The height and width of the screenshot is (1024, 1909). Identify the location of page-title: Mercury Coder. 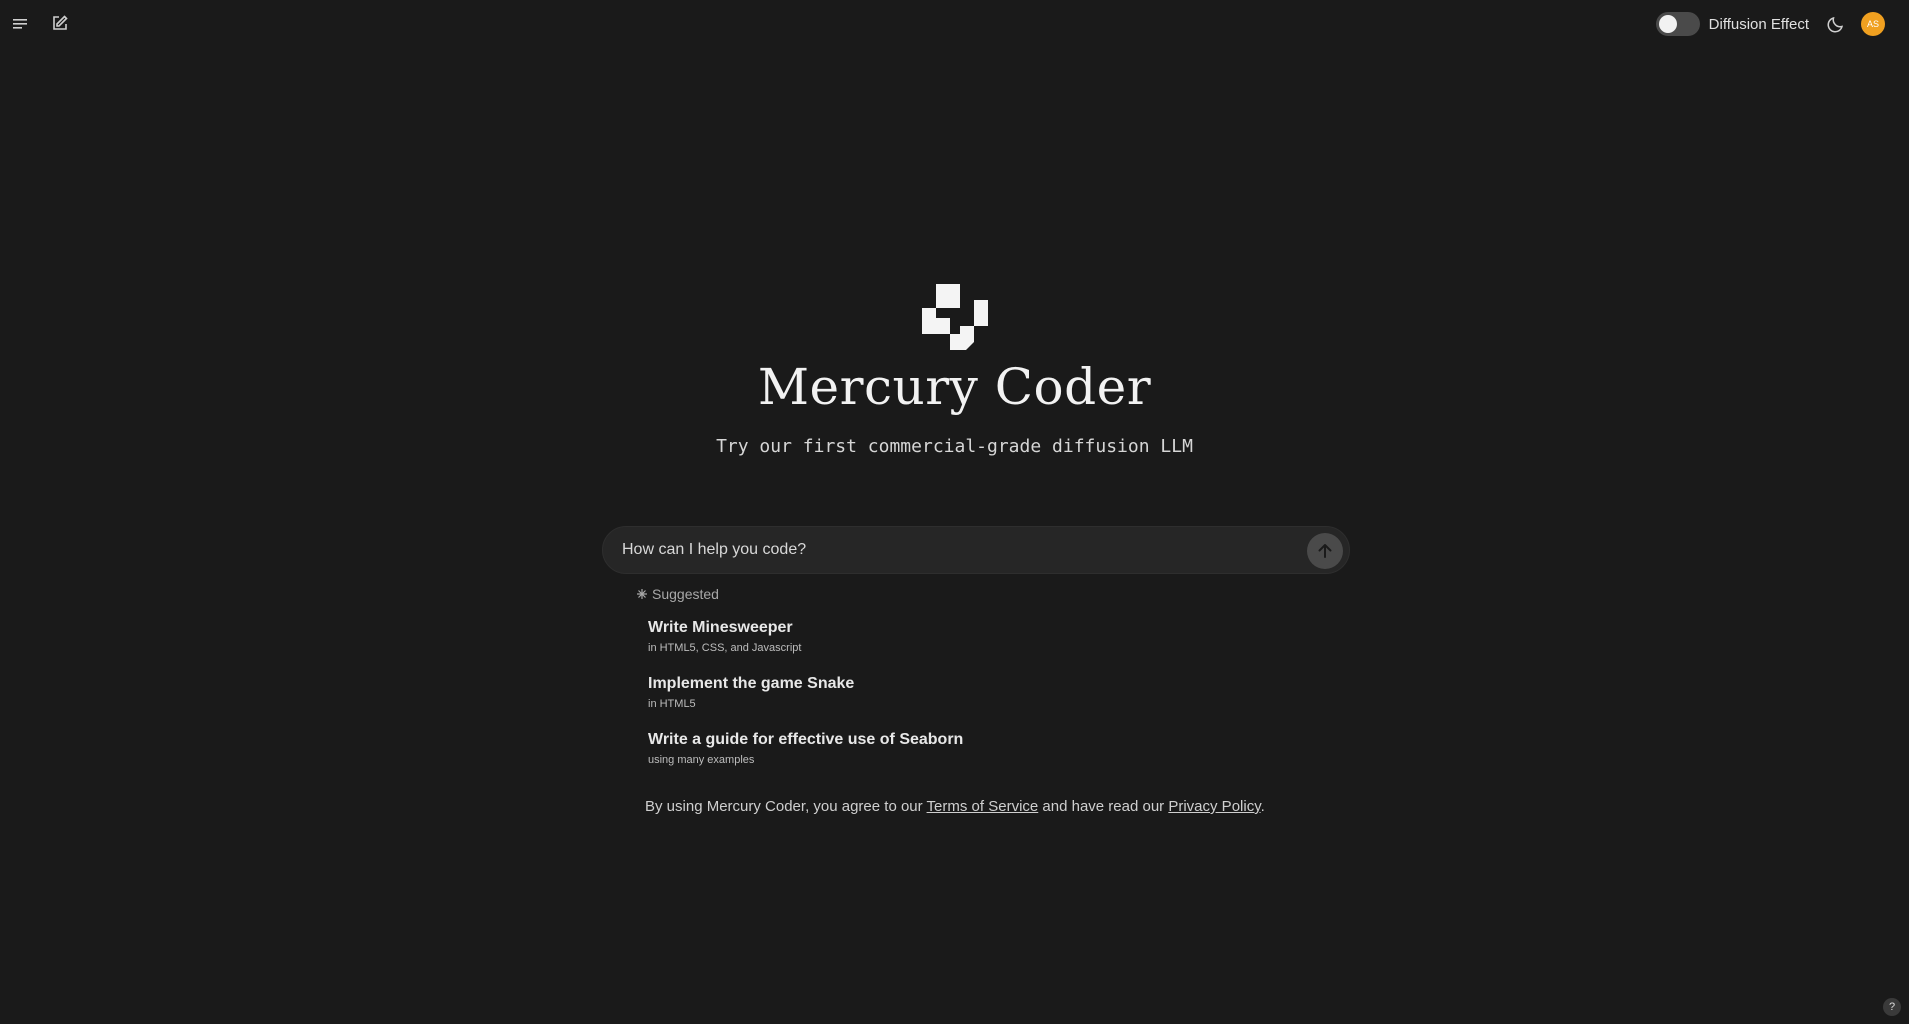
(954, 387).